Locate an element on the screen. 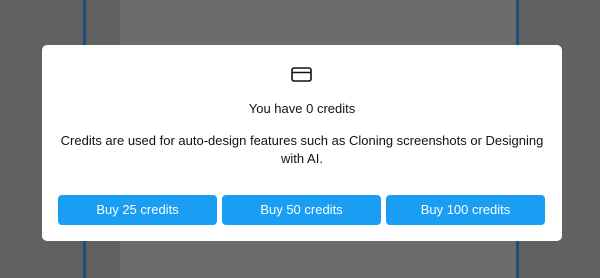 The height and width of the screenshot is (278, 600). buy-50-credits-button: Buy 50 credits is located at coordinates (301, 210).